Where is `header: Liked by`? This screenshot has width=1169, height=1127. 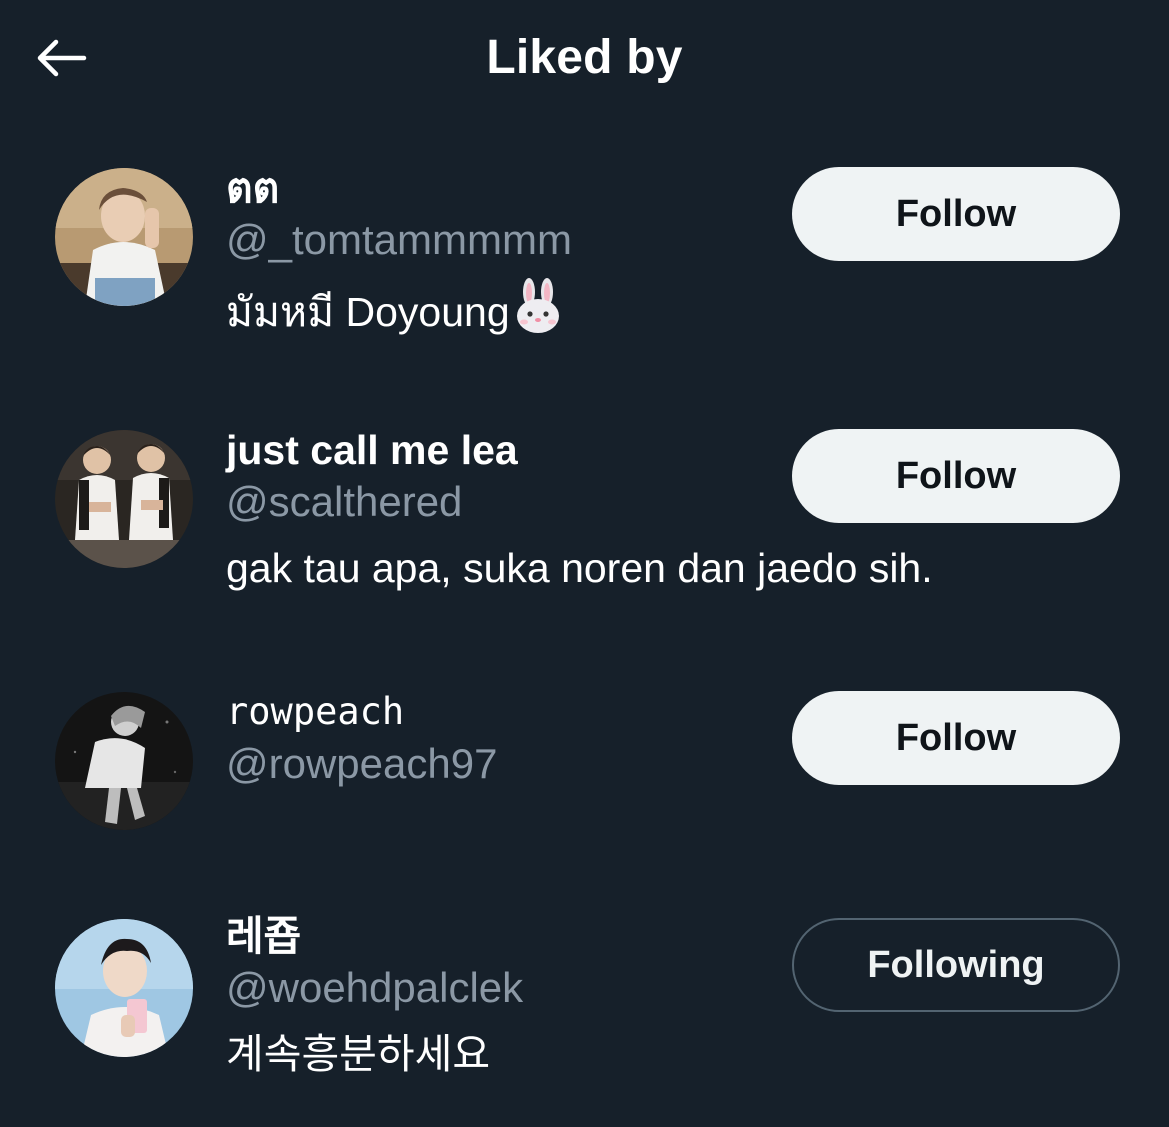 header: Liked by is located at coordinates (584, 60).